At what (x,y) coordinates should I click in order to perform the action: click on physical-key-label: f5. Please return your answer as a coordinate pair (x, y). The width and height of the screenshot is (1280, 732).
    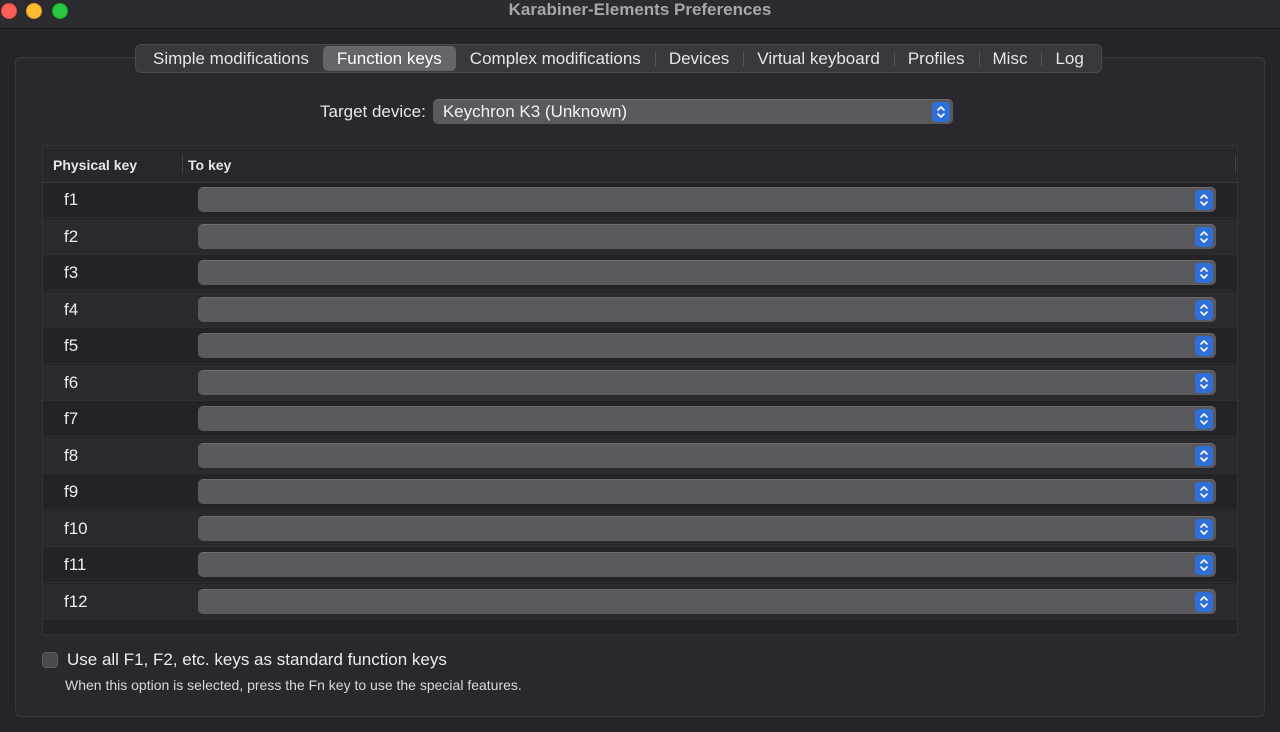
    Looking at the image, I should click on (71, 345).